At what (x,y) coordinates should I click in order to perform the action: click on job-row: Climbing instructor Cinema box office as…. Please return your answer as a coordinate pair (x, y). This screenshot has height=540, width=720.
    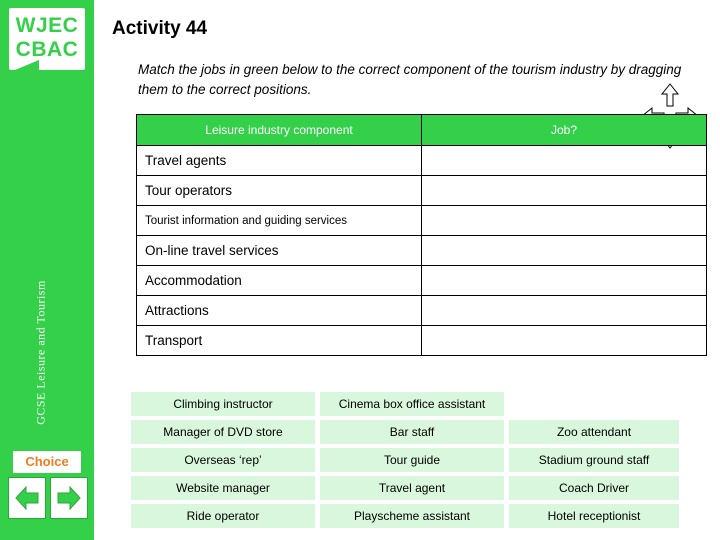
    Looking at the image, I should click on (410, 404).